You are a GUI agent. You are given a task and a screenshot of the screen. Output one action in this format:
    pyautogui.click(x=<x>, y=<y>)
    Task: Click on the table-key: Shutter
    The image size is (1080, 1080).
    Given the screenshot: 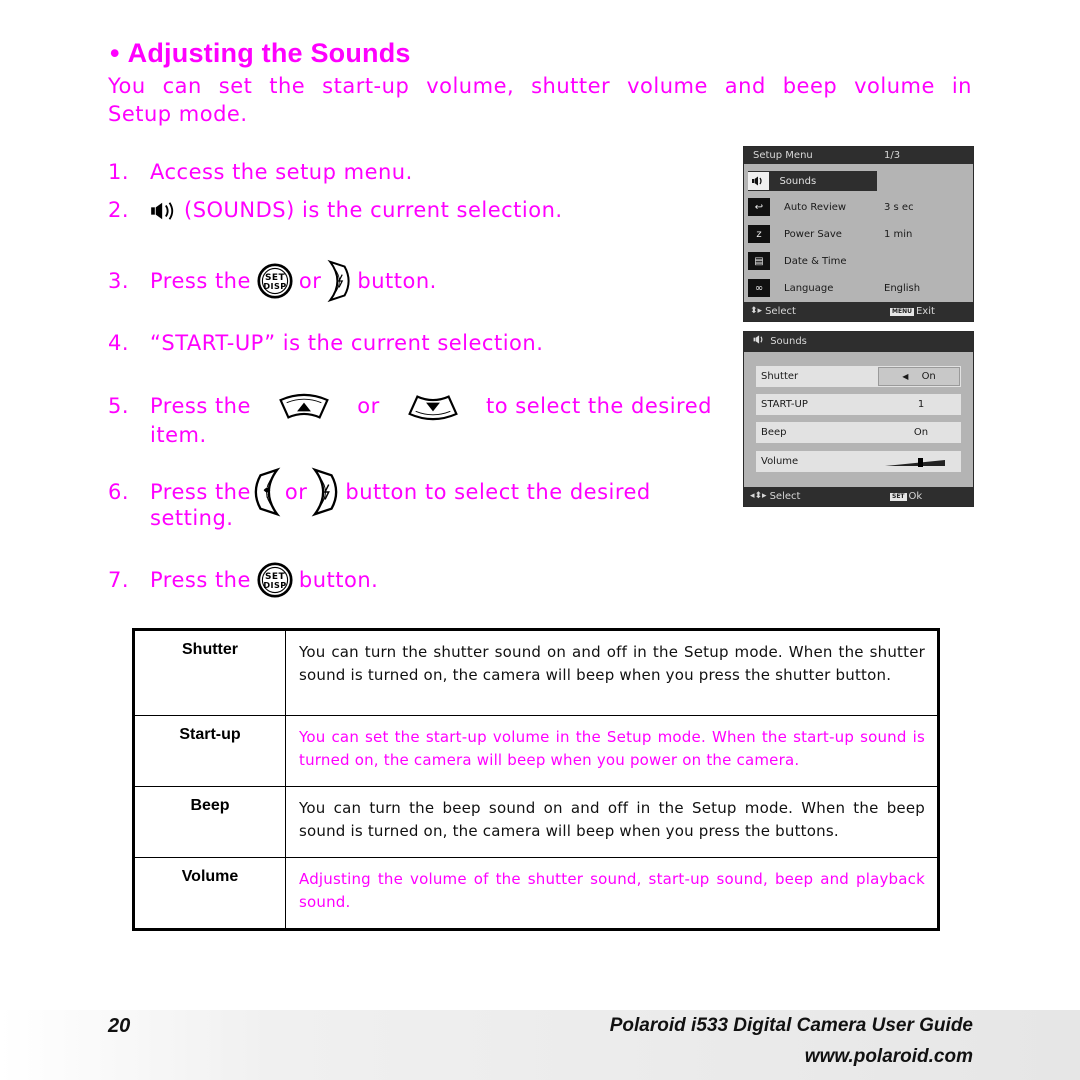 What is the action you would take?
    pyautogui.click(x=209, y=672)
    